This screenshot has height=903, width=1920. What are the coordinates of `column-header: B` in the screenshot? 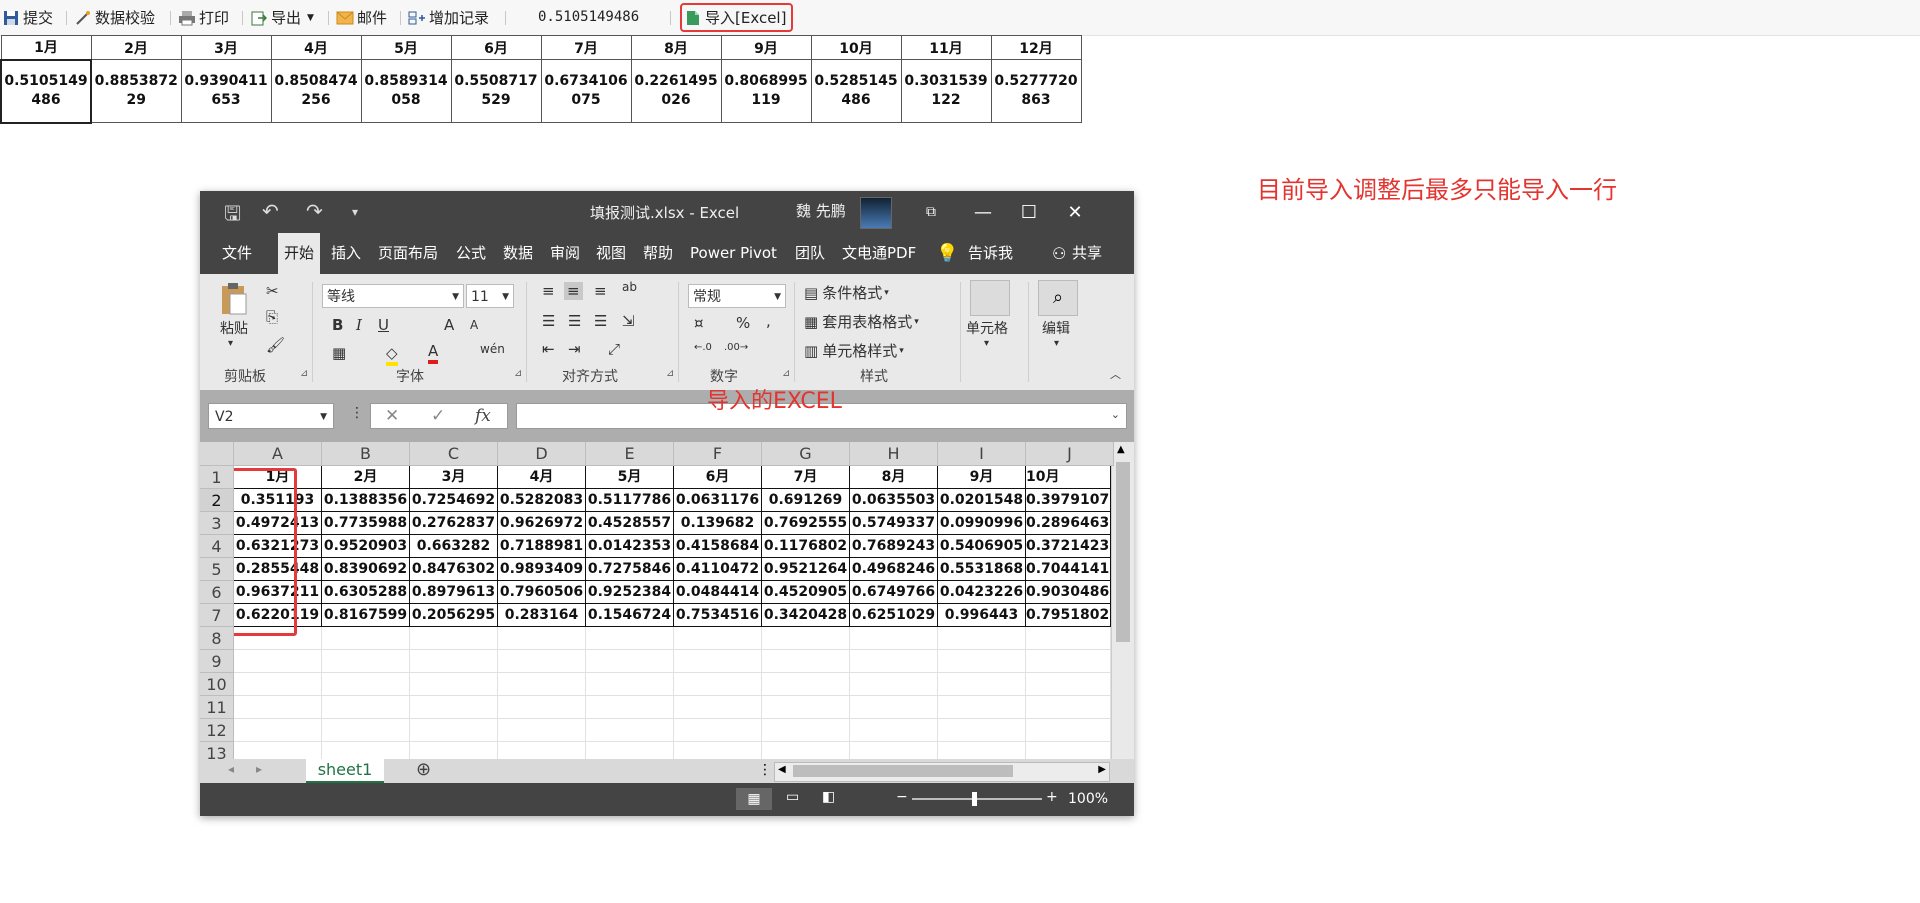 It's located at (366, 454).